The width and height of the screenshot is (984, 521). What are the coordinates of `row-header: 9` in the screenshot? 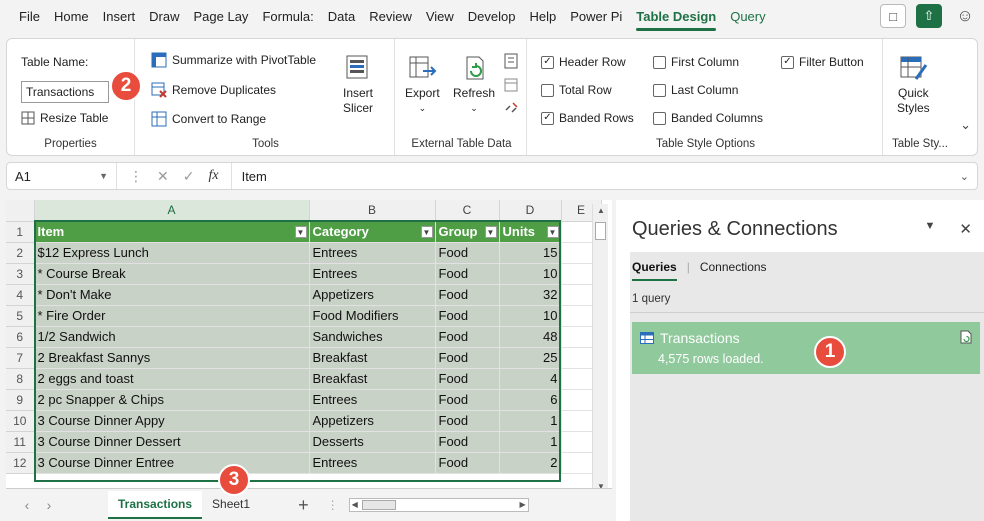 It's located at (20, 400).